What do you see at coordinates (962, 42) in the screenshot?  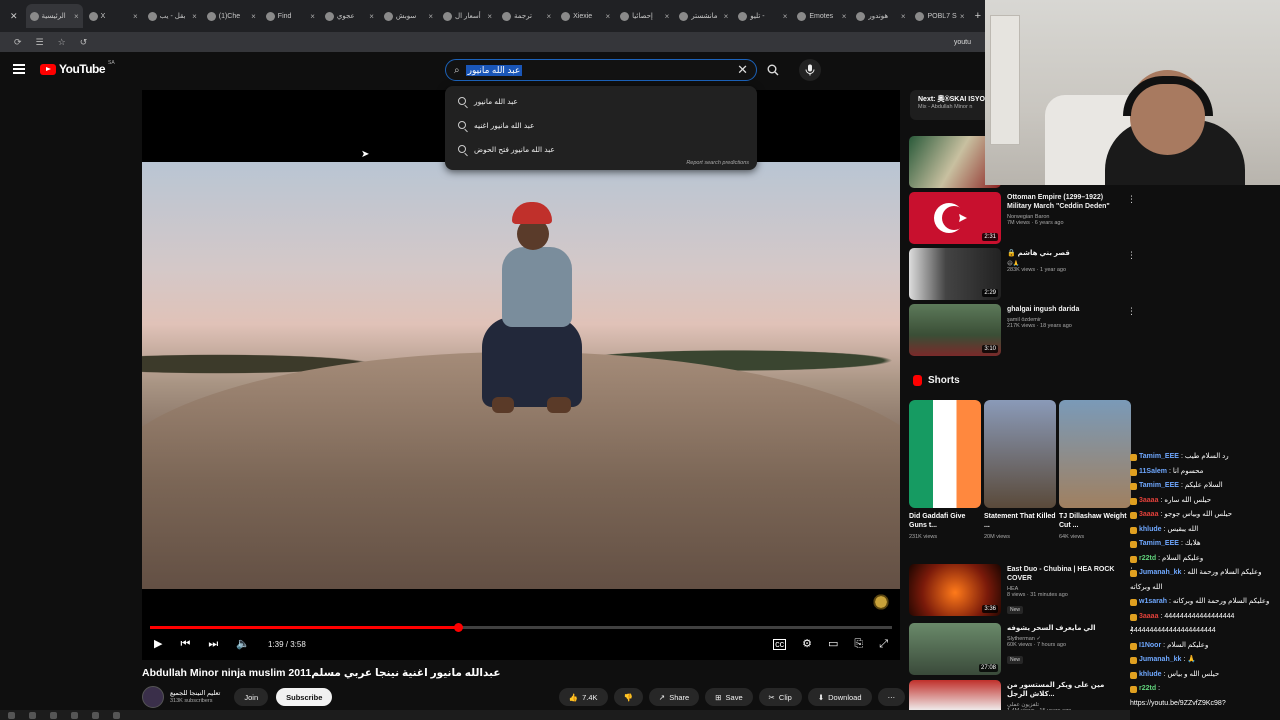 I see `url-bar: youtu` at bounding box center [962, 42].